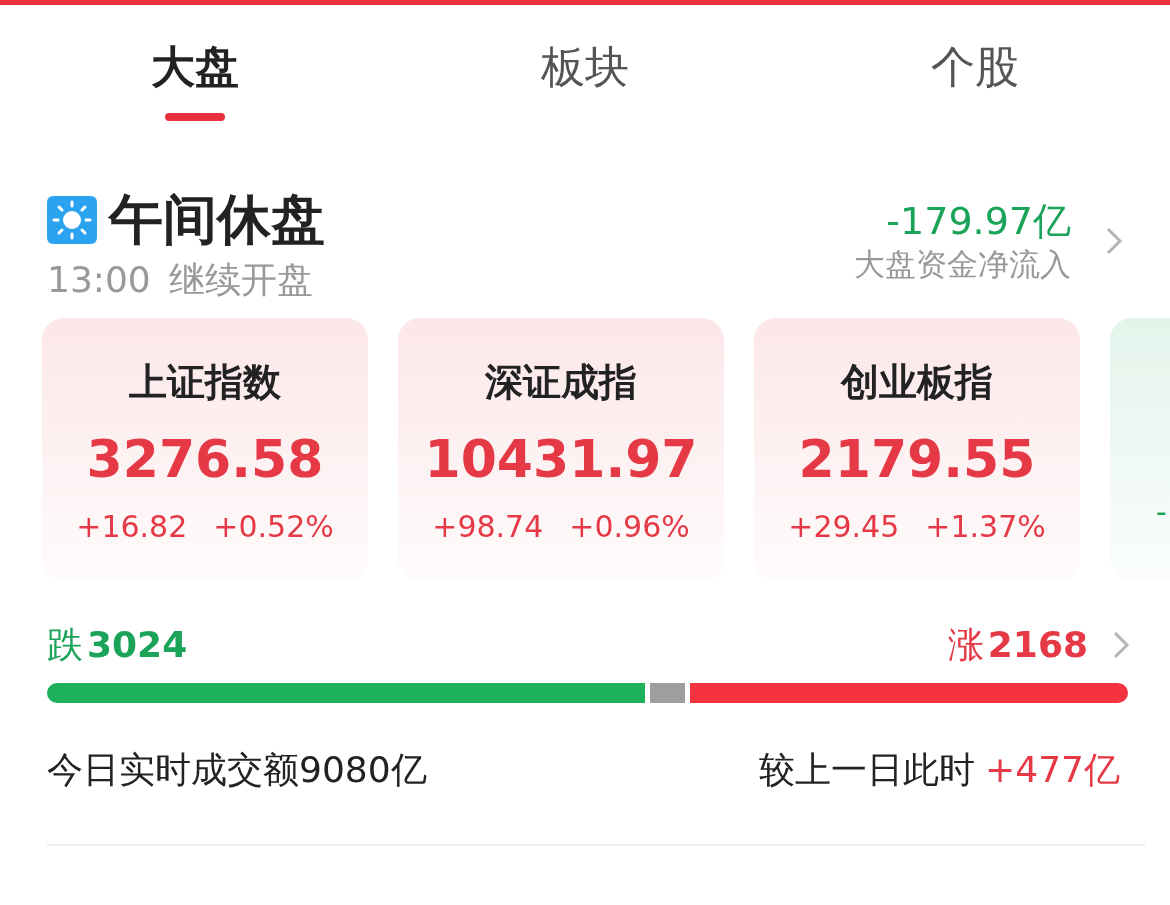 The height and width of the screenshot is (905, 1170). Describe the element at coordinates (205, 382) in the screenshot. I see `index-name: 上证指数` at that location.